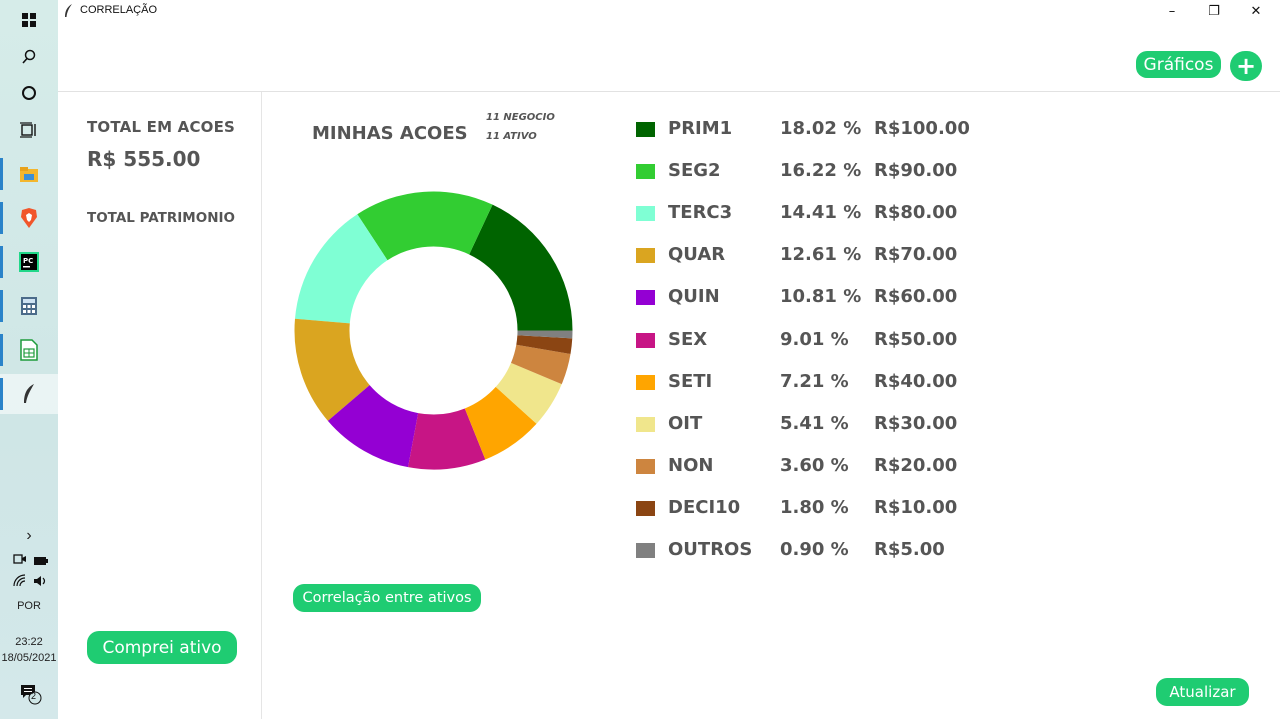 This screenshot has height=719, width=1280. I want to click on taskbar-pycharm: PC, so click(29, 262).